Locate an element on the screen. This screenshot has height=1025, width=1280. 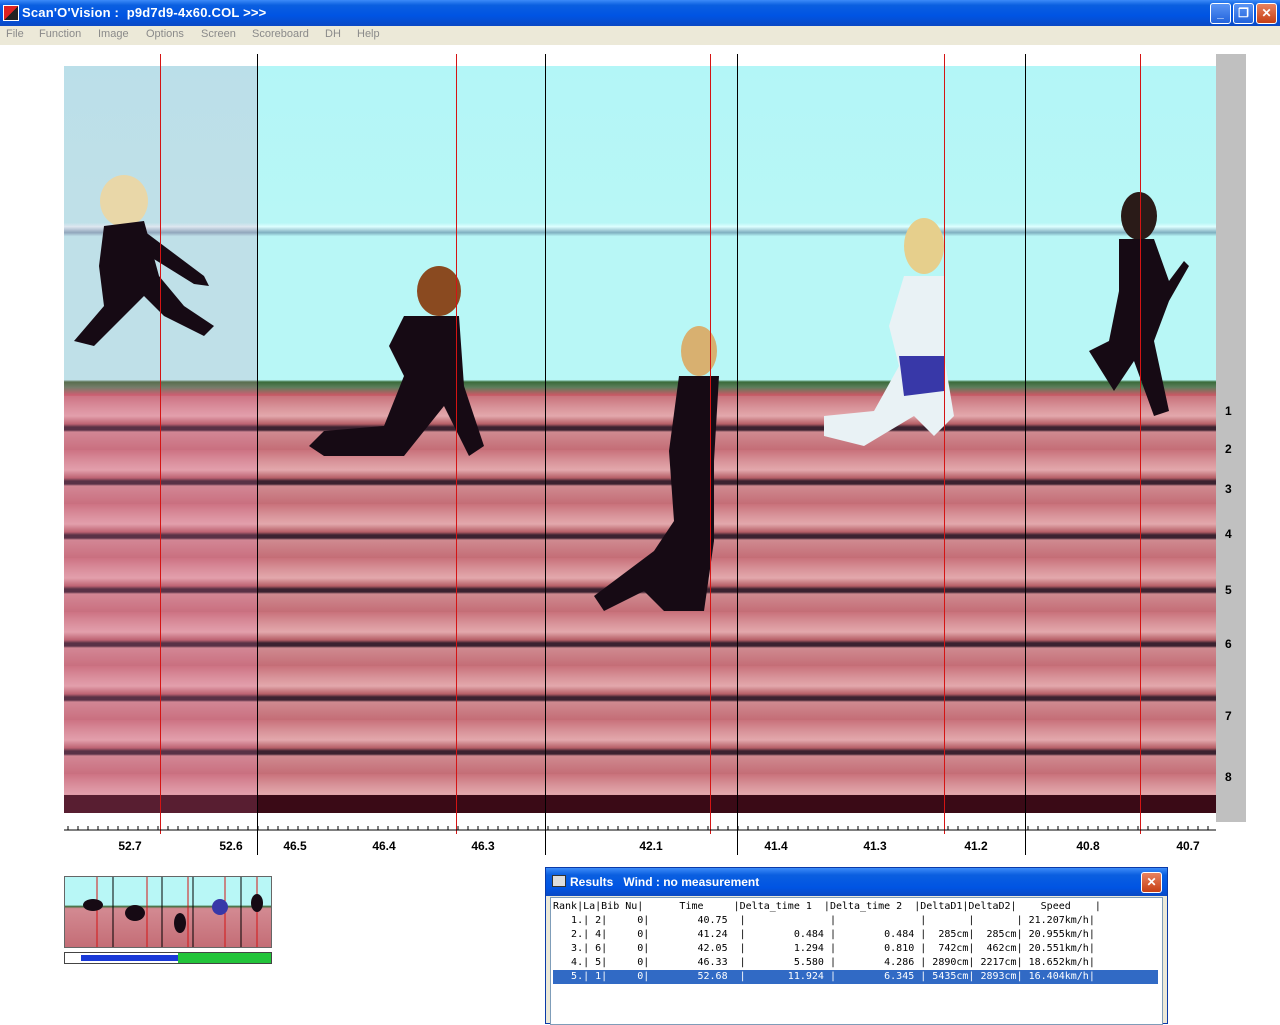
position-indicator-green is located at coordinates (224, 958).